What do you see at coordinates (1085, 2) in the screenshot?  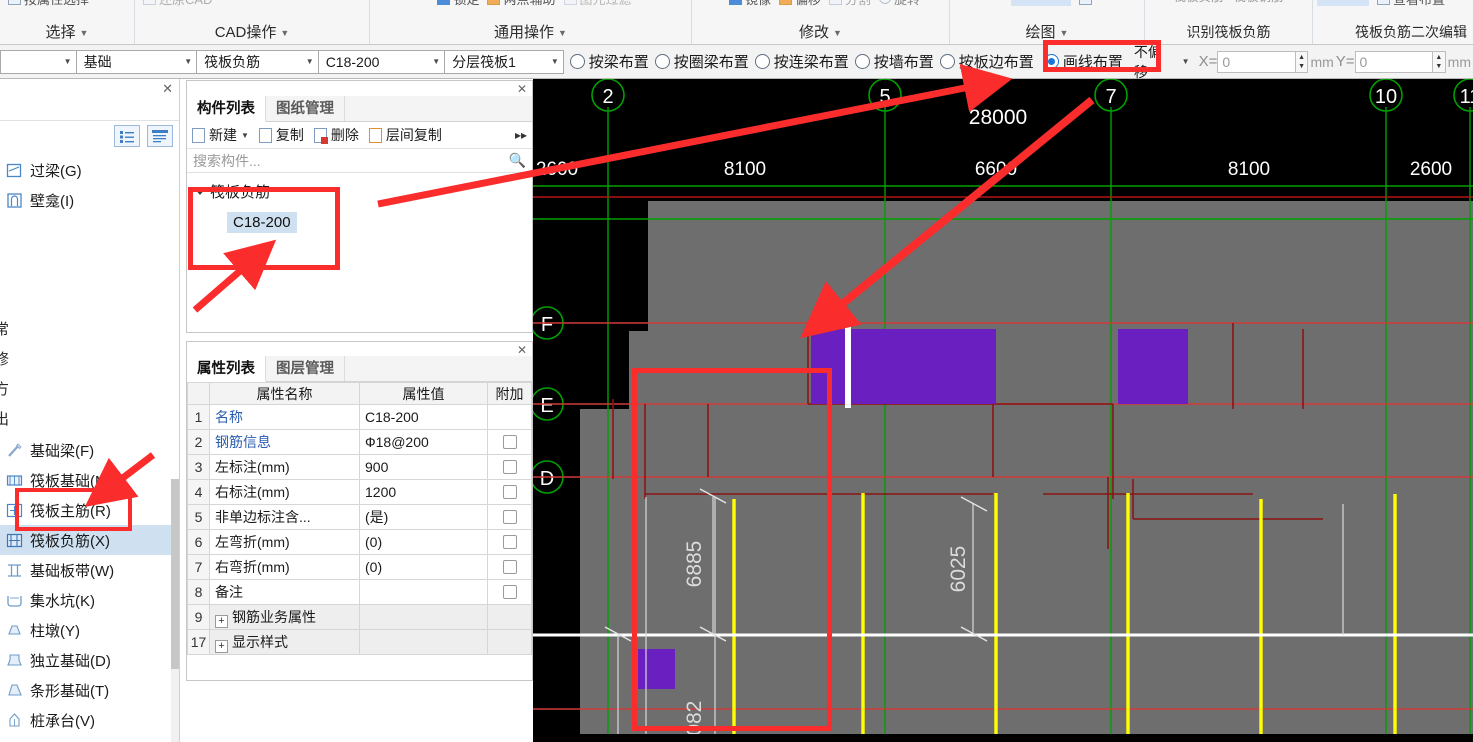 I see `draw-rect-icon` at bounding box center [1085, 2].